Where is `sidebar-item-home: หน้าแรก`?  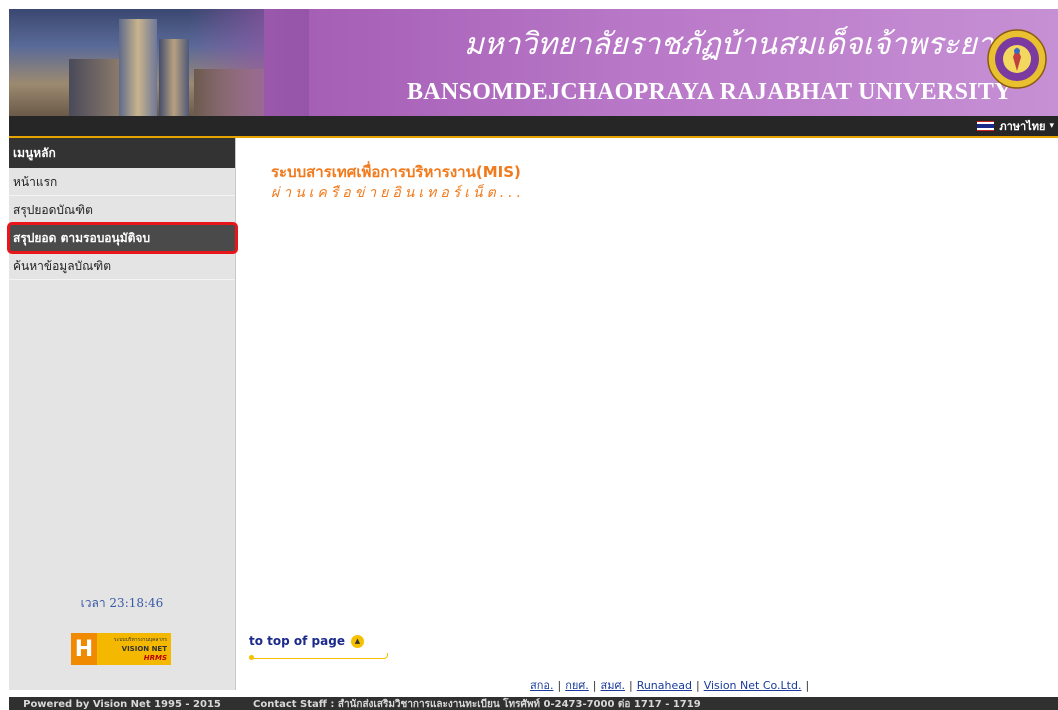
sidebar-item-home: หน้าแรก is located at coordinates (122, 182).